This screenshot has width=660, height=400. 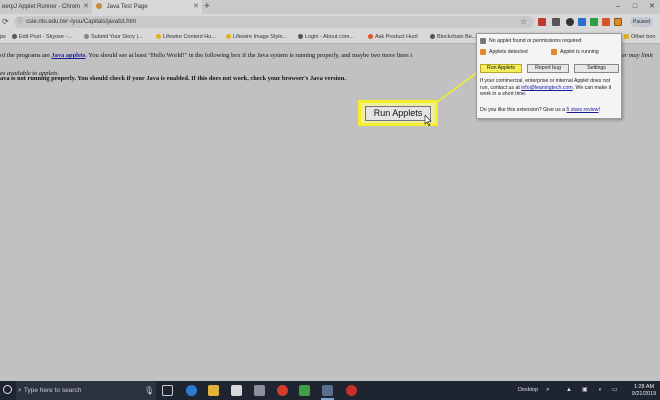 What do you see at coordinates (615, 390) in the screenshot?
I see `battery-icon: ▭` at bounding box center [615, 390].